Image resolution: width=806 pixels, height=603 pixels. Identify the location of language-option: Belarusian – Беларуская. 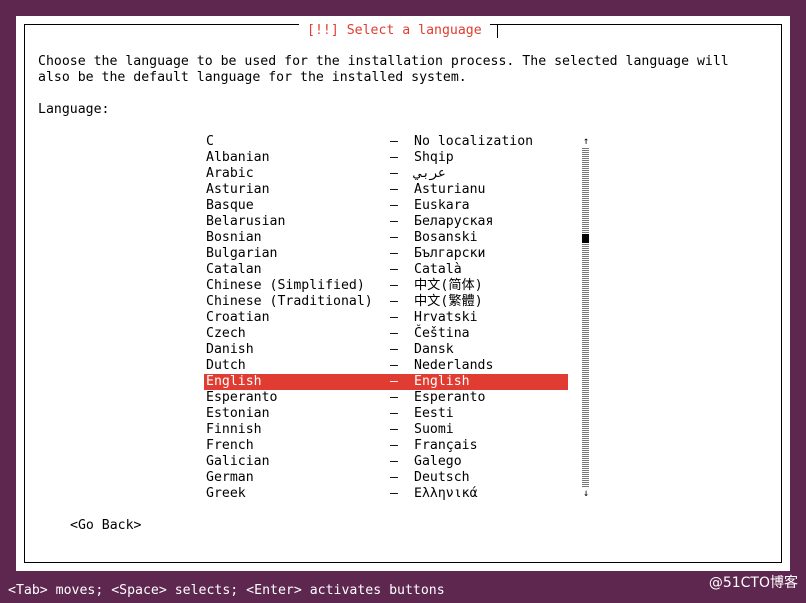
(386, 222).